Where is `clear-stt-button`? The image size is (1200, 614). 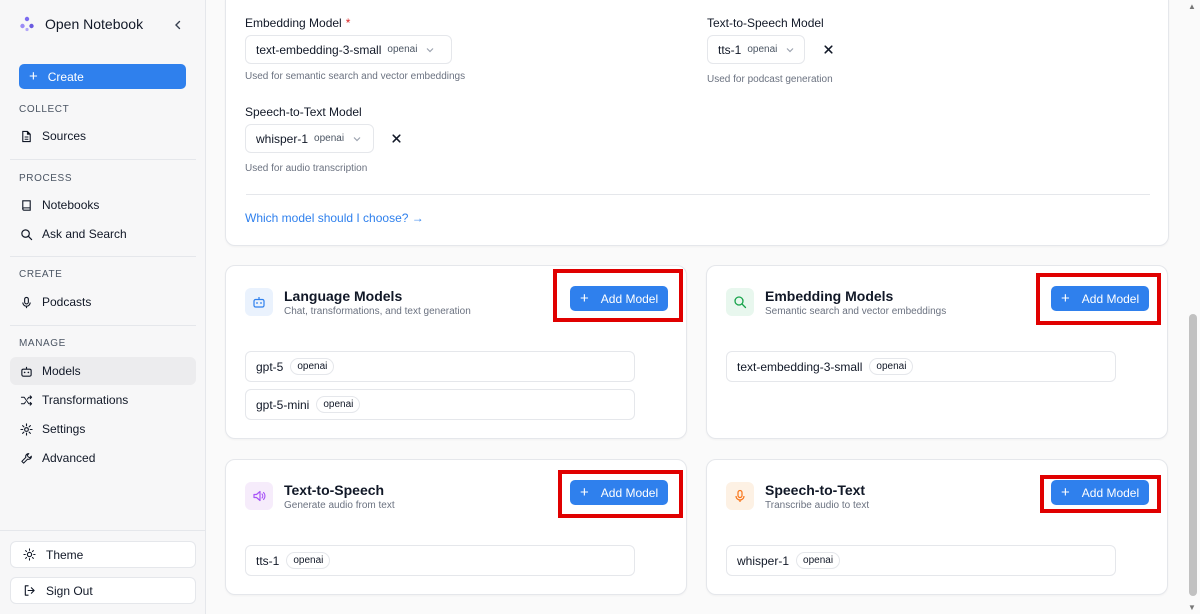
clear-stt-button is located at coordinates (396, 139).